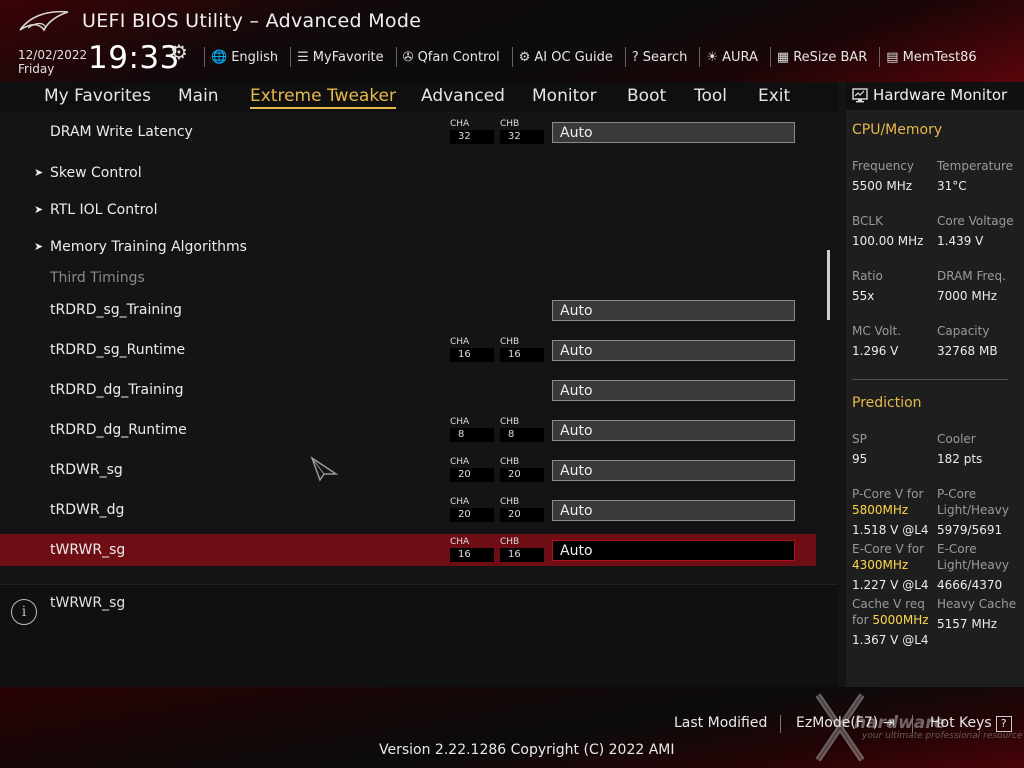  What do you see at coordinates (97, 96) in the screenshot?
I see `tab-my-favorites: My Favorites` at bounding box center [97, 96].